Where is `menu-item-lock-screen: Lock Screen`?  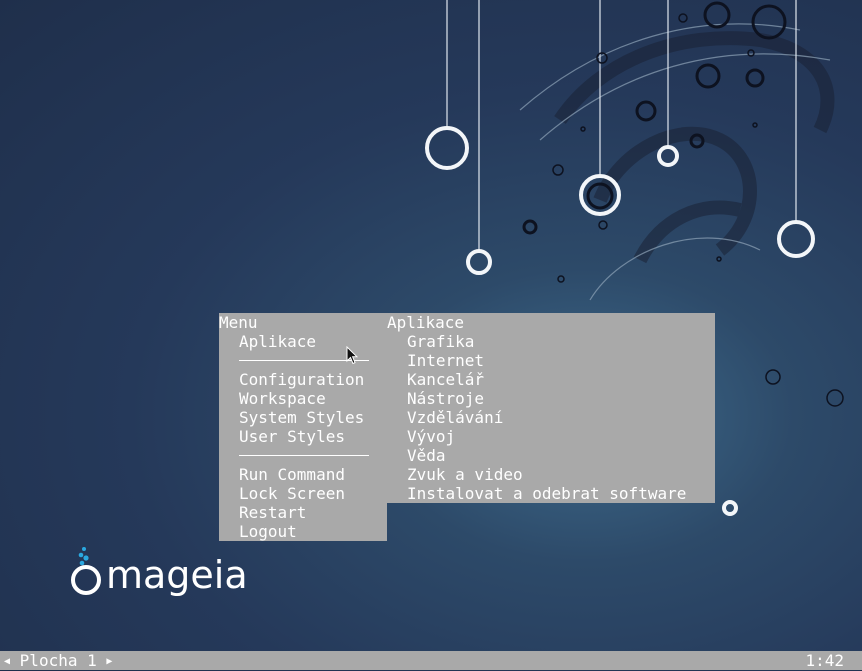 menu-item-lock-screen: Lock Screen is located at coordinates (303, 493).